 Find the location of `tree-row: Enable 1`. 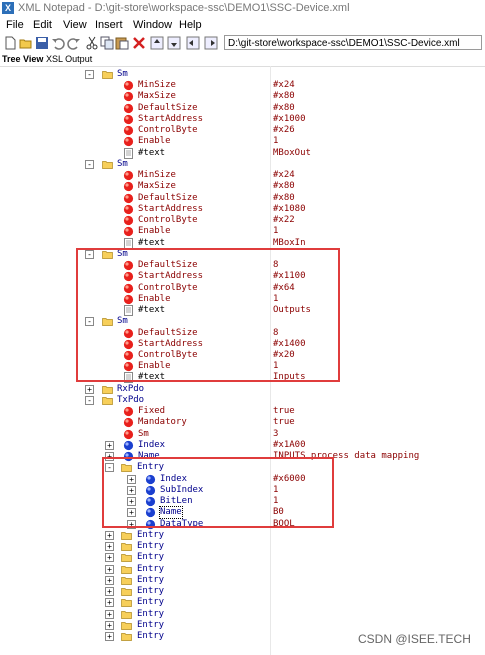

tree-row: Enable 1 is located at coordinates (242, 231).